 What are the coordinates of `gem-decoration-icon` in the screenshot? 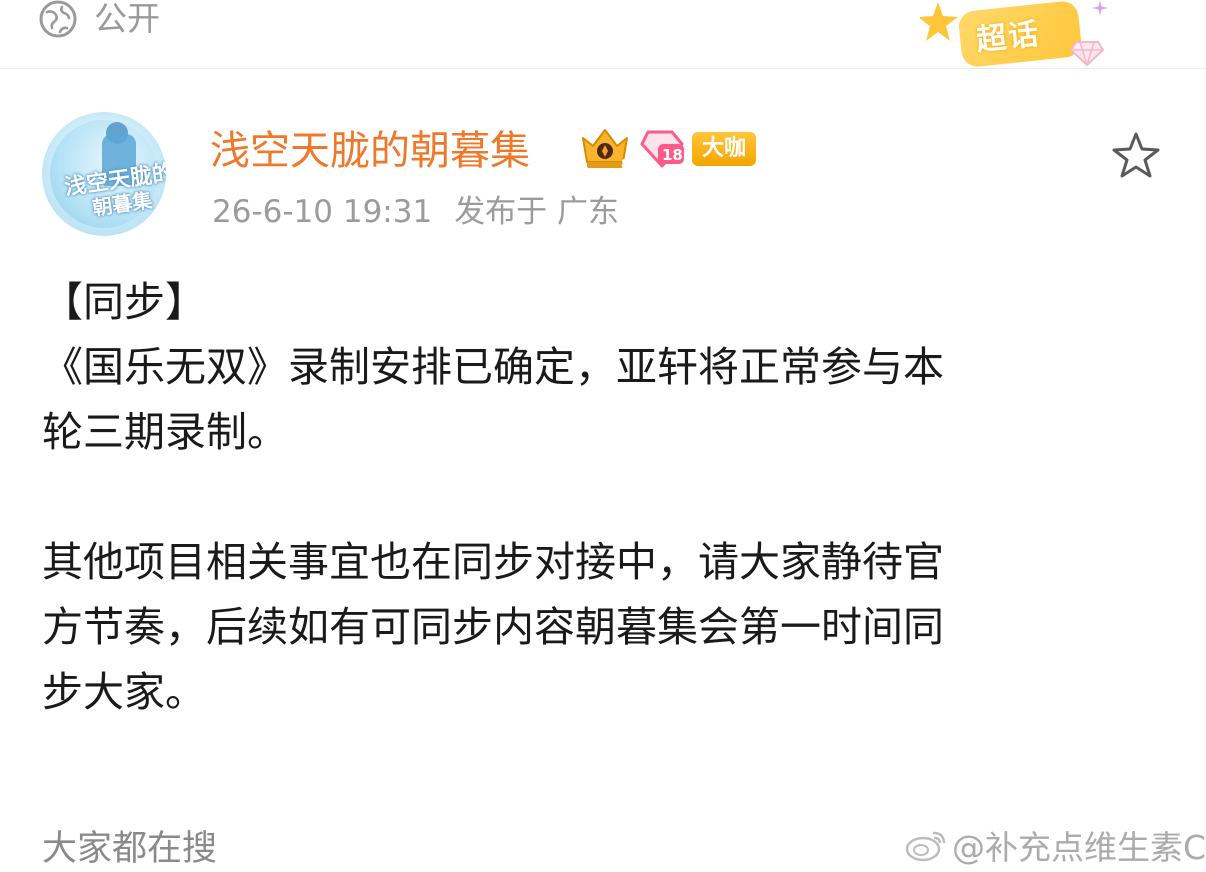 It's located at (1087, 53).